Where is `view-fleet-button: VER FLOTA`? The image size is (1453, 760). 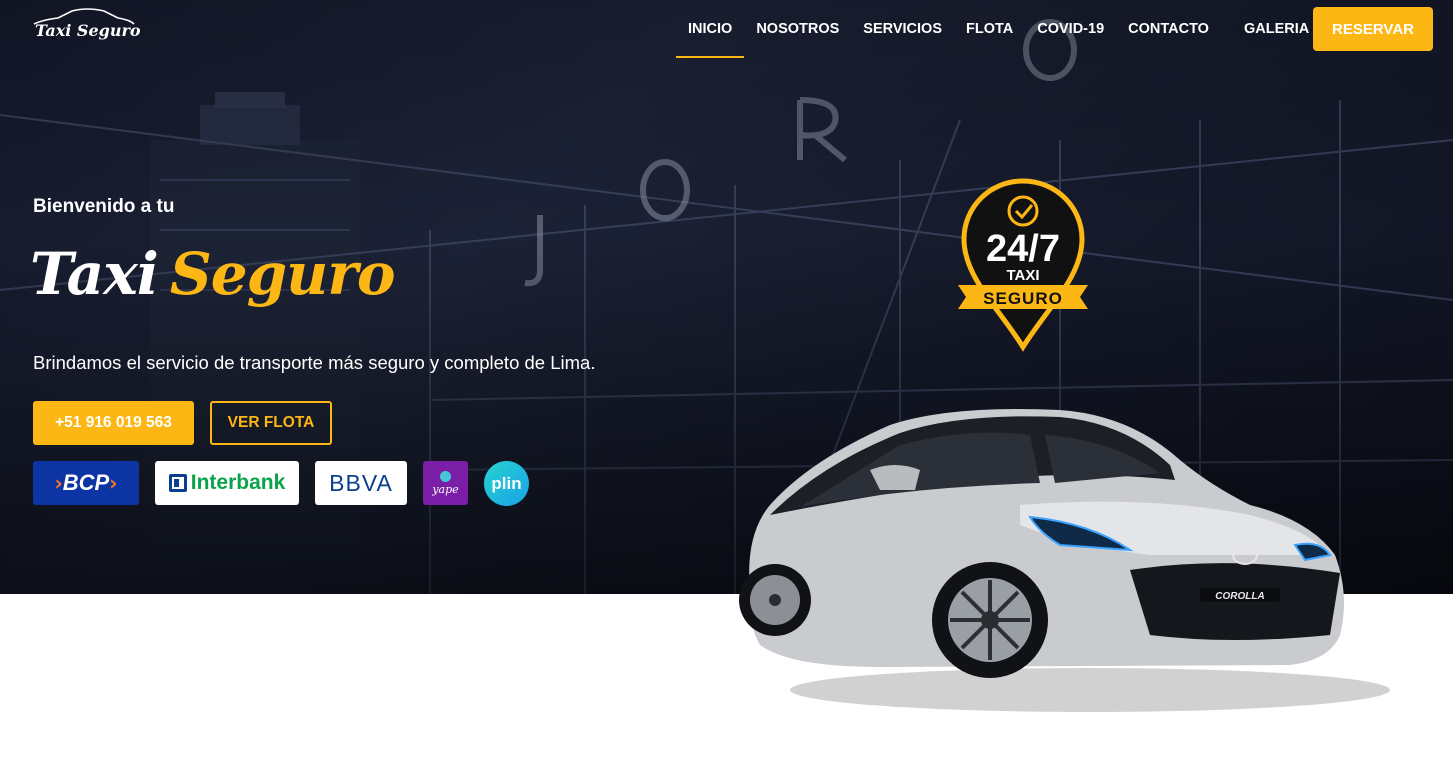 view-fleet-button: VER FLOTA is located at coordinates (271, 423).